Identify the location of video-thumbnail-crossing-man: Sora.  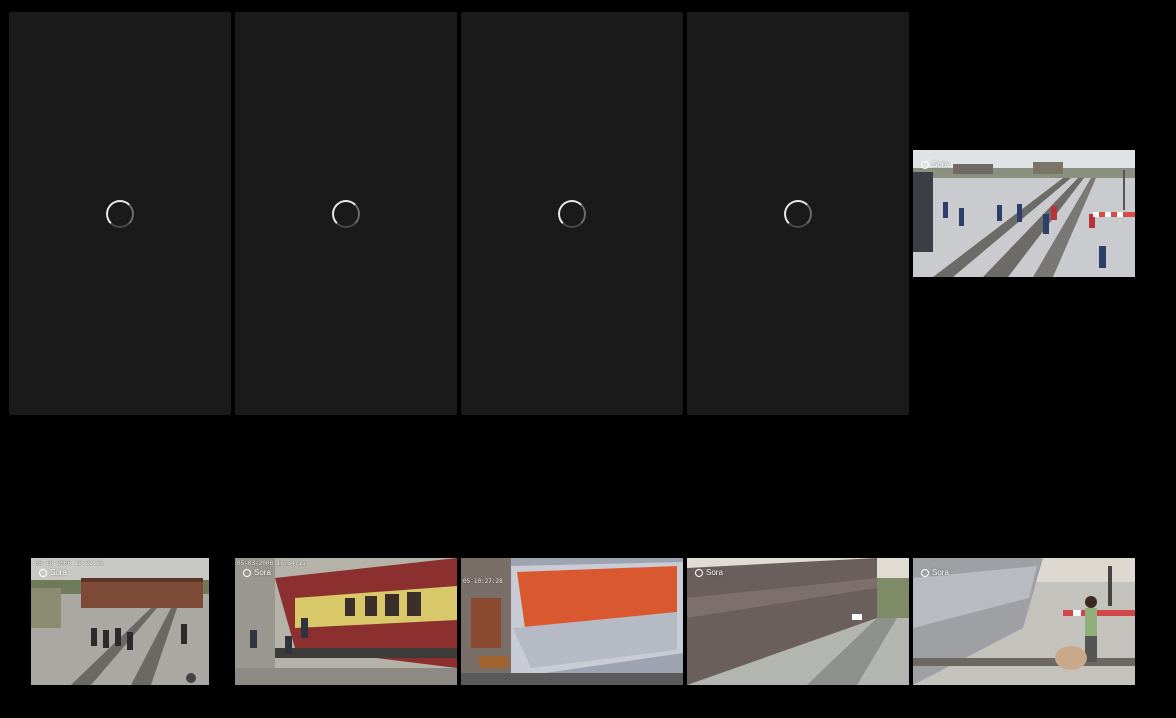
(1024, 621).